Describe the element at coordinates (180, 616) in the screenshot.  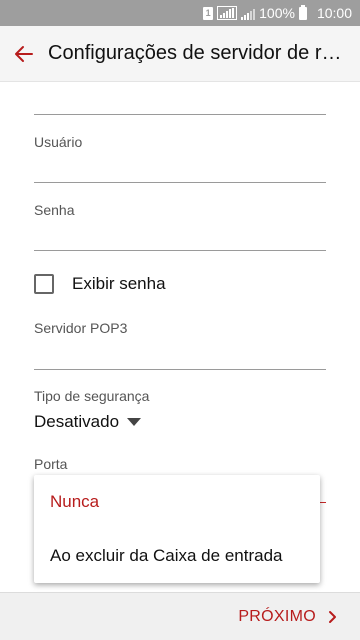
I see `bottom-bar: PRÓXIMO` at that location.